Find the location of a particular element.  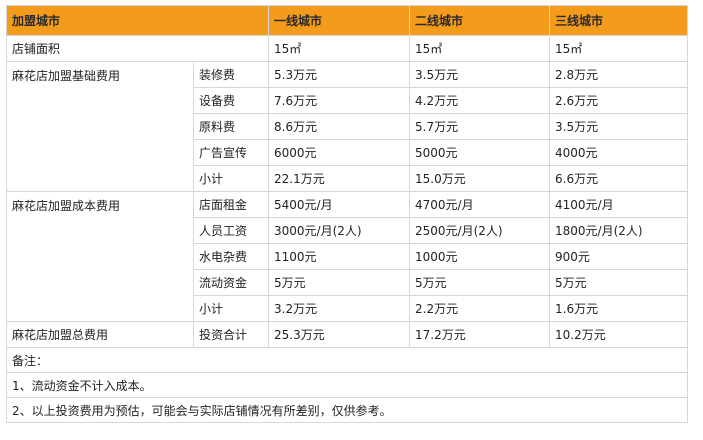

cell-tier2: 2500元/月(2人) is located at coordinates (479, 230).